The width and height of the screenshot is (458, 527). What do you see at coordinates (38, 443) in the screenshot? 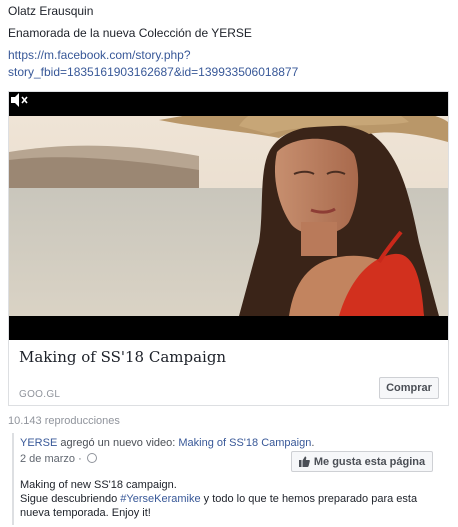
I see `page-name-link: YERSE` at bounding box center [38, 443].